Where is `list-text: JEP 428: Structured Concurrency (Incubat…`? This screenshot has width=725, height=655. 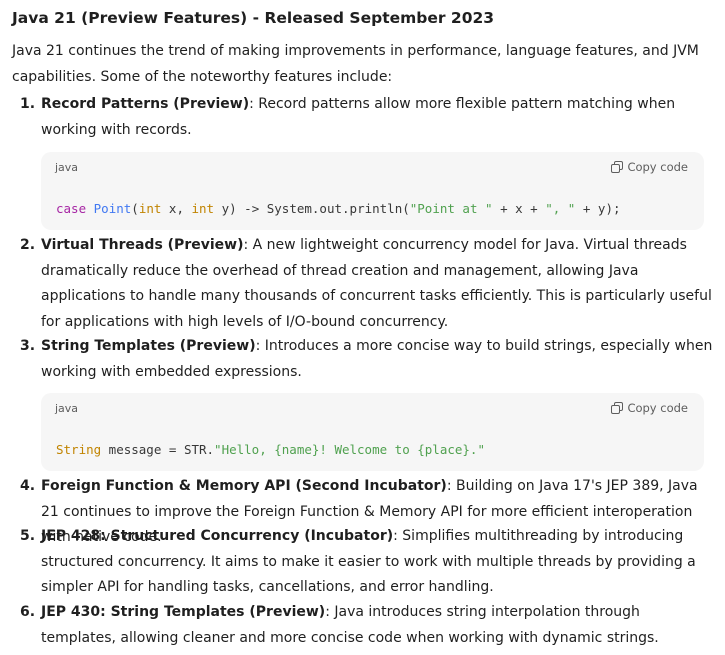 list-text: JEP 428: Structured Concurrency (Incubat… is located at coordinates (377, 562).